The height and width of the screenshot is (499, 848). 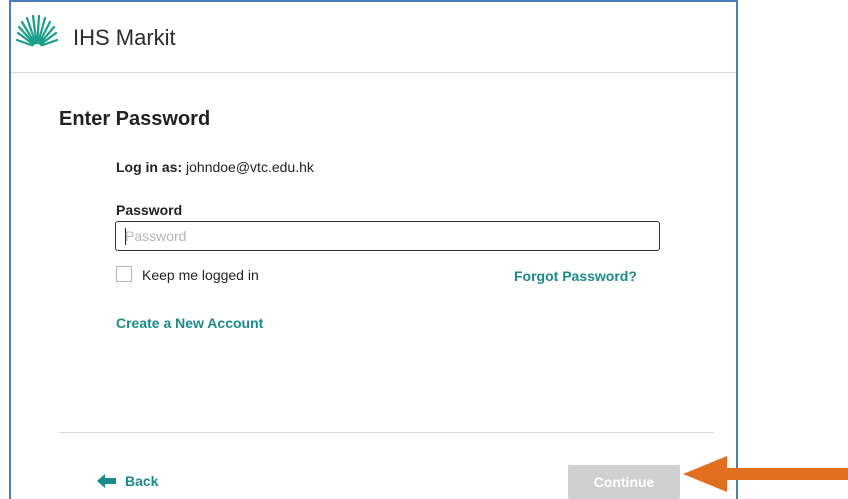 I want to click on text-cursor, so click(x=125, y=236).